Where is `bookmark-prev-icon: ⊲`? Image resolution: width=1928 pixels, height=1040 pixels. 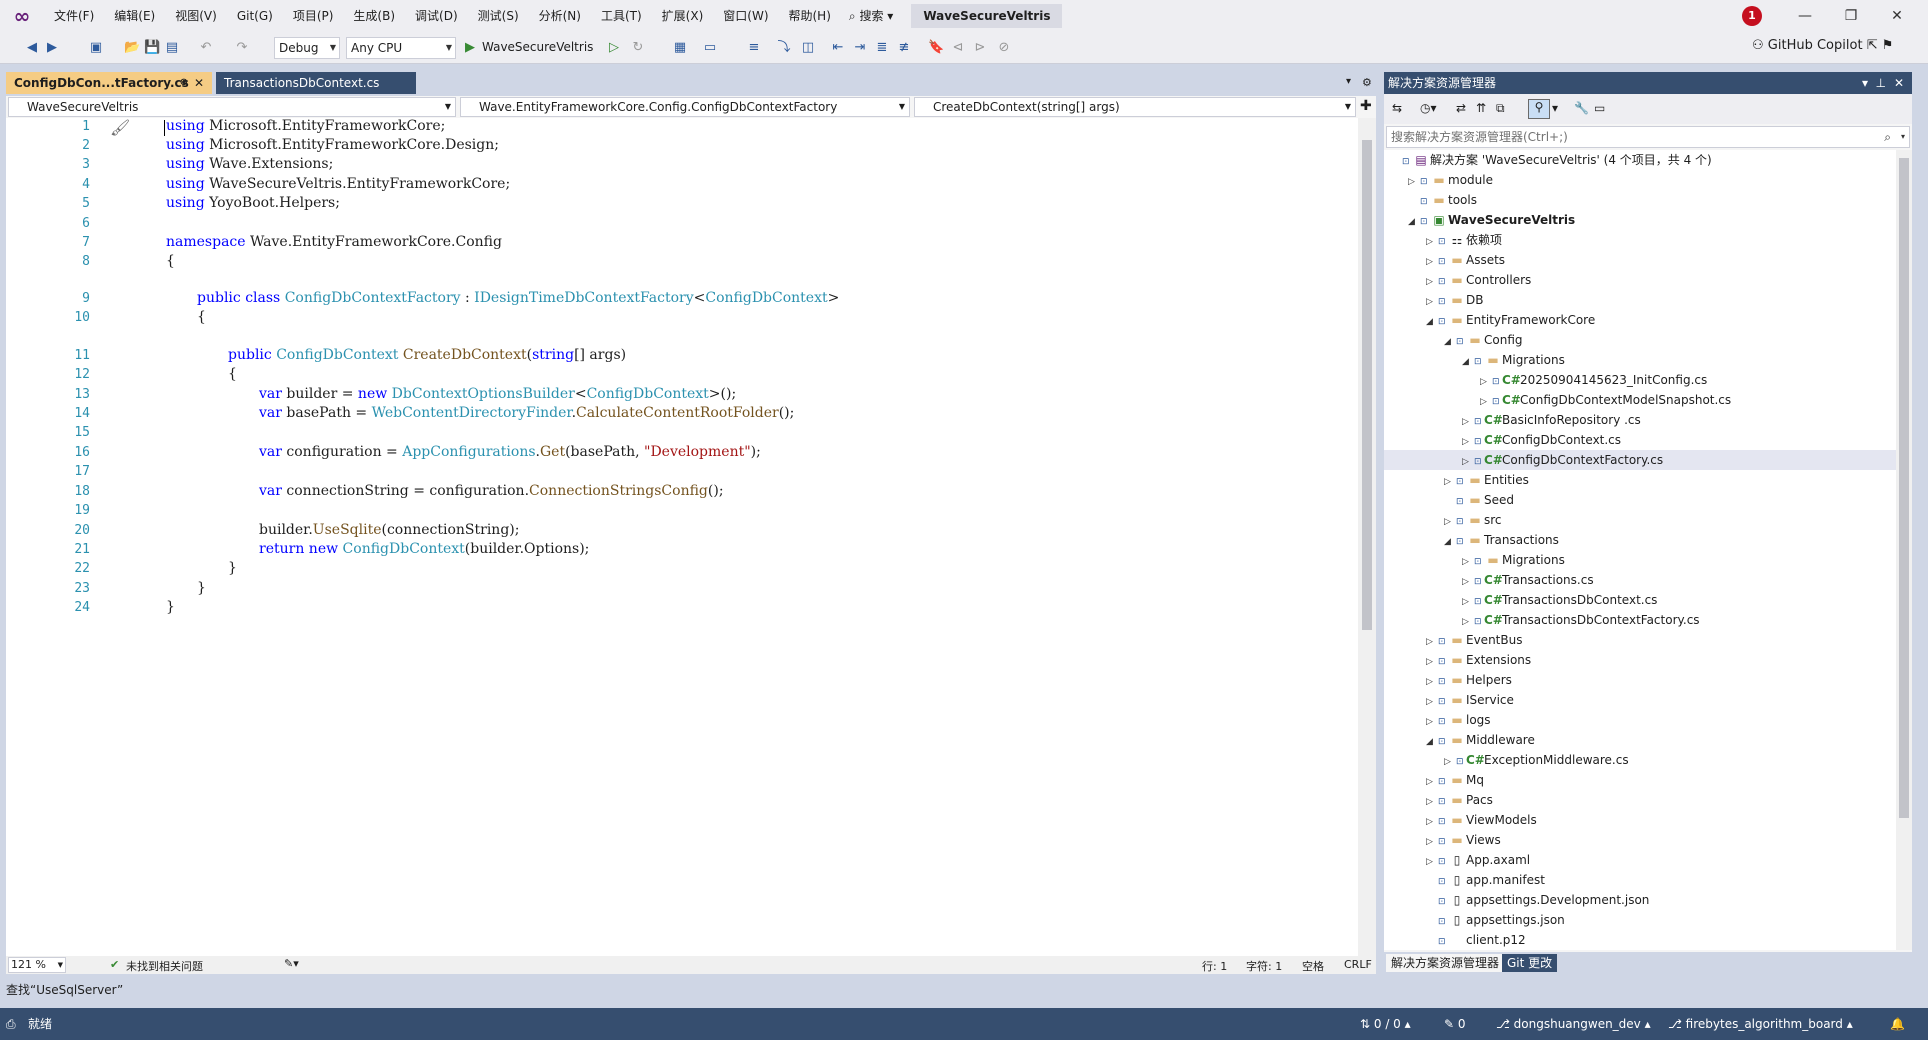
bookmark-prev-icon: ⊲ is located at coordinates (958, 48).